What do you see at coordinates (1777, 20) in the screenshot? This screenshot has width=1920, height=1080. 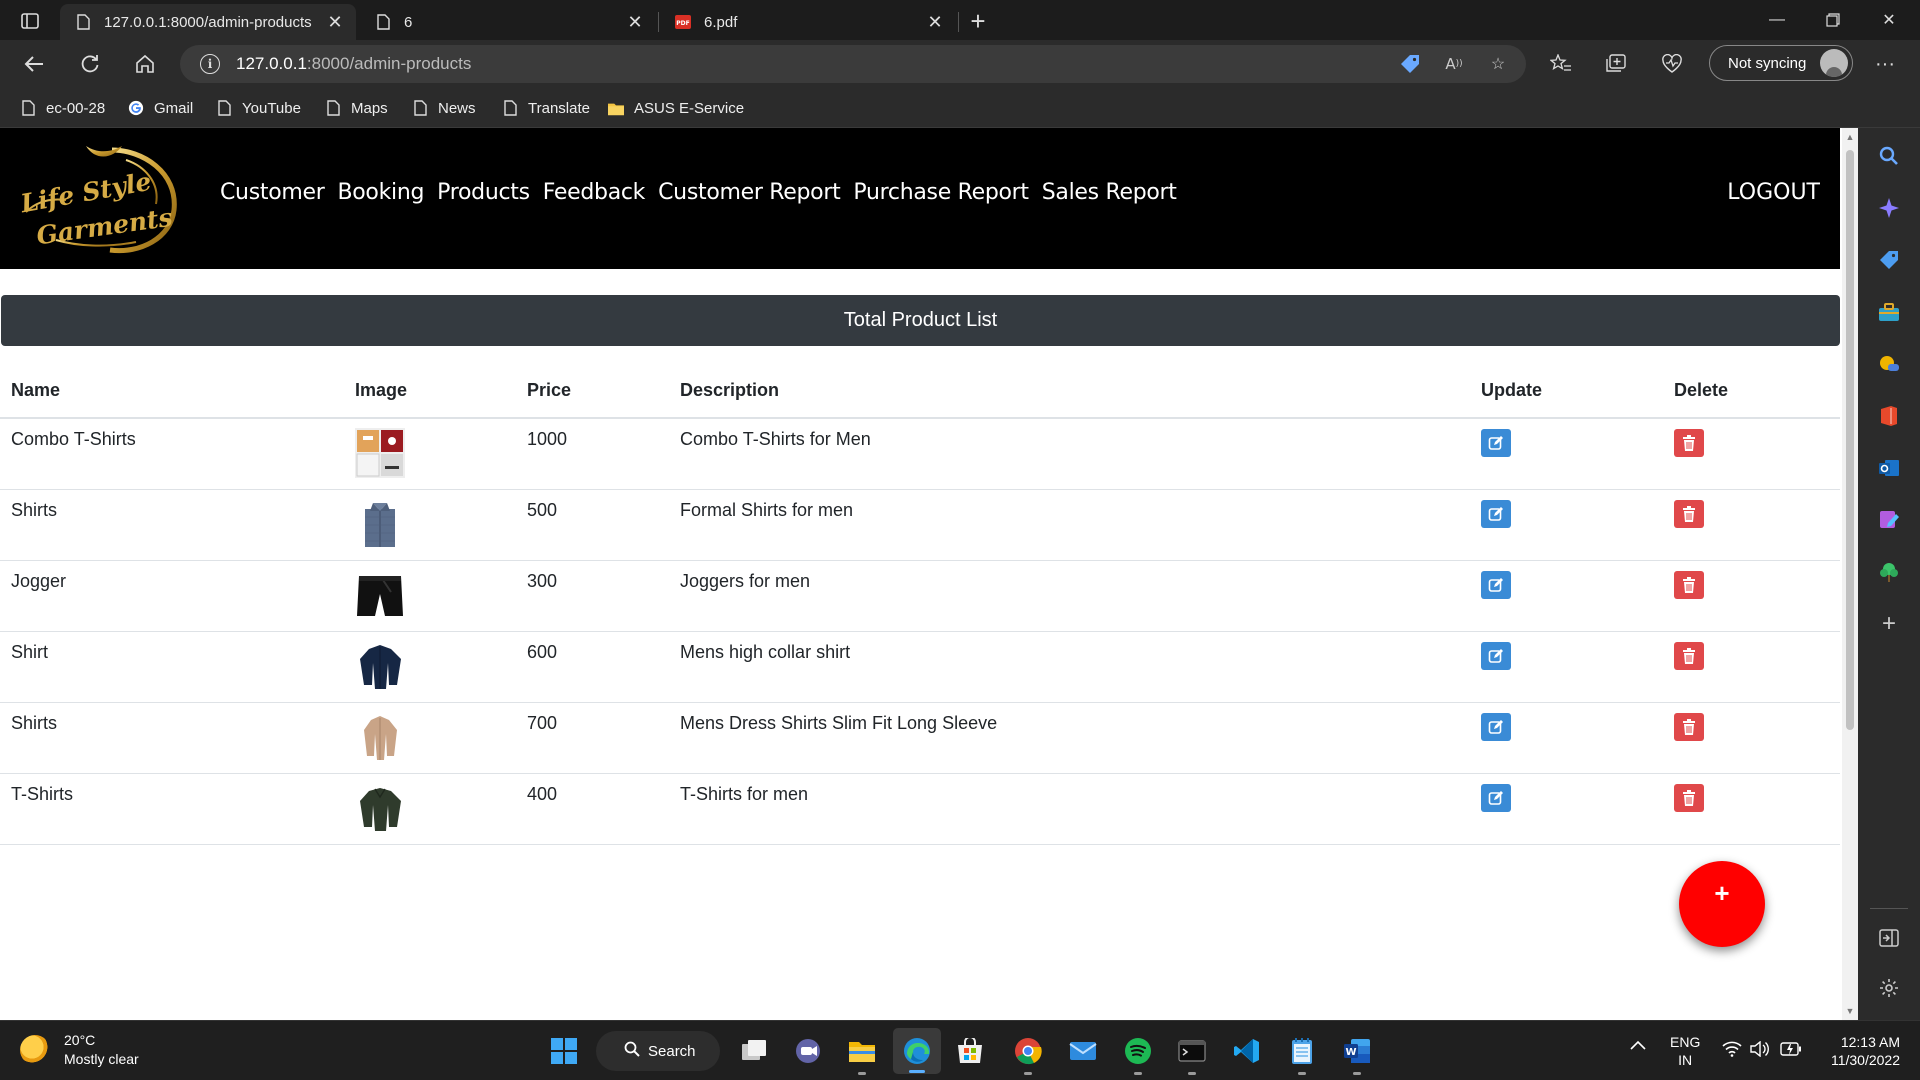 I see `minimize-icon: —` at bounding box center [1777, 20].